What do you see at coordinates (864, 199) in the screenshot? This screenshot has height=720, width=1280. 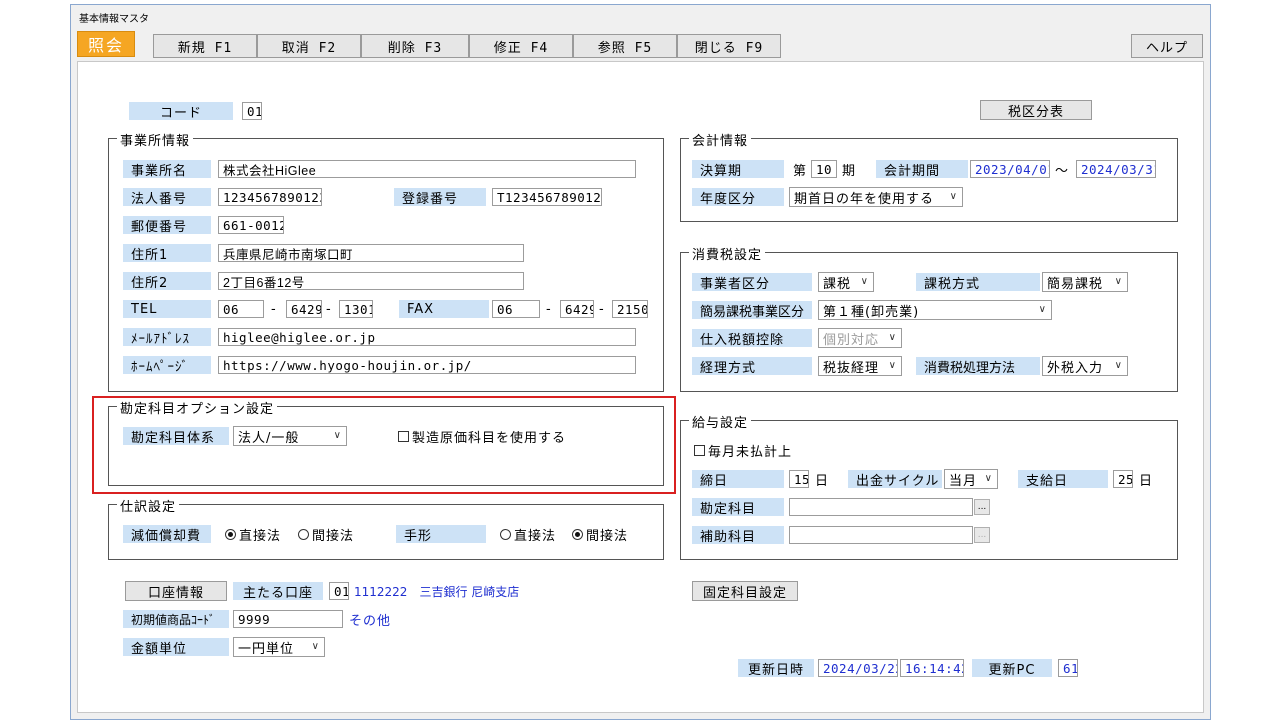 I see `year-type-value: 期首日の年を使用する` at bounding box center [864, 199].